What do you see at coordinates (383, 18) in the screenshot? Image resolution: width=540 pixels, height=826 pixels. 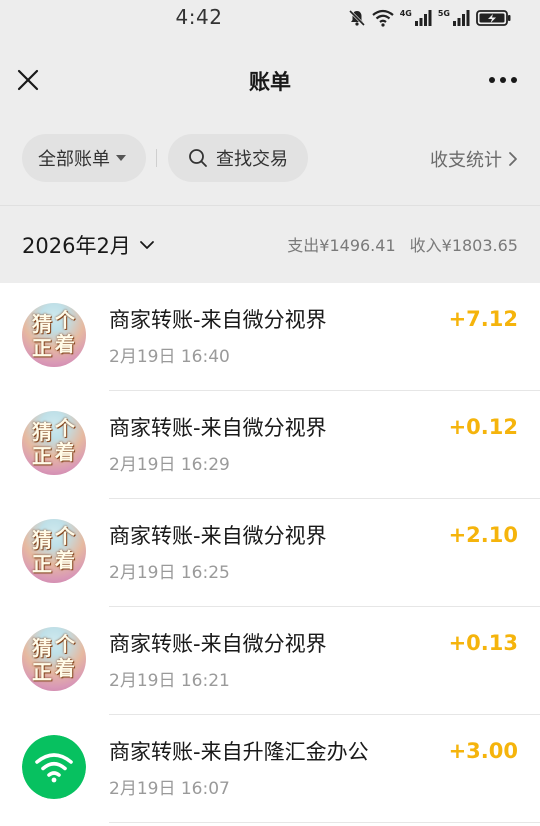 I see `wifi-signal-icon` at bounding box center [383, 18].